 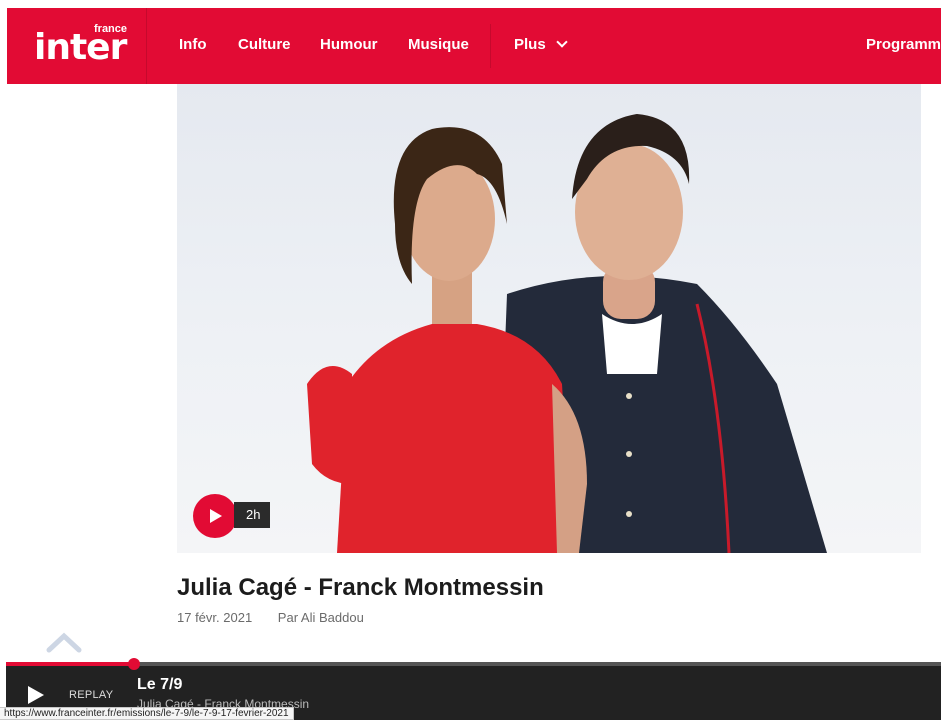 I want to click on replay-label: REPLAY, so click(x=91, y=695).